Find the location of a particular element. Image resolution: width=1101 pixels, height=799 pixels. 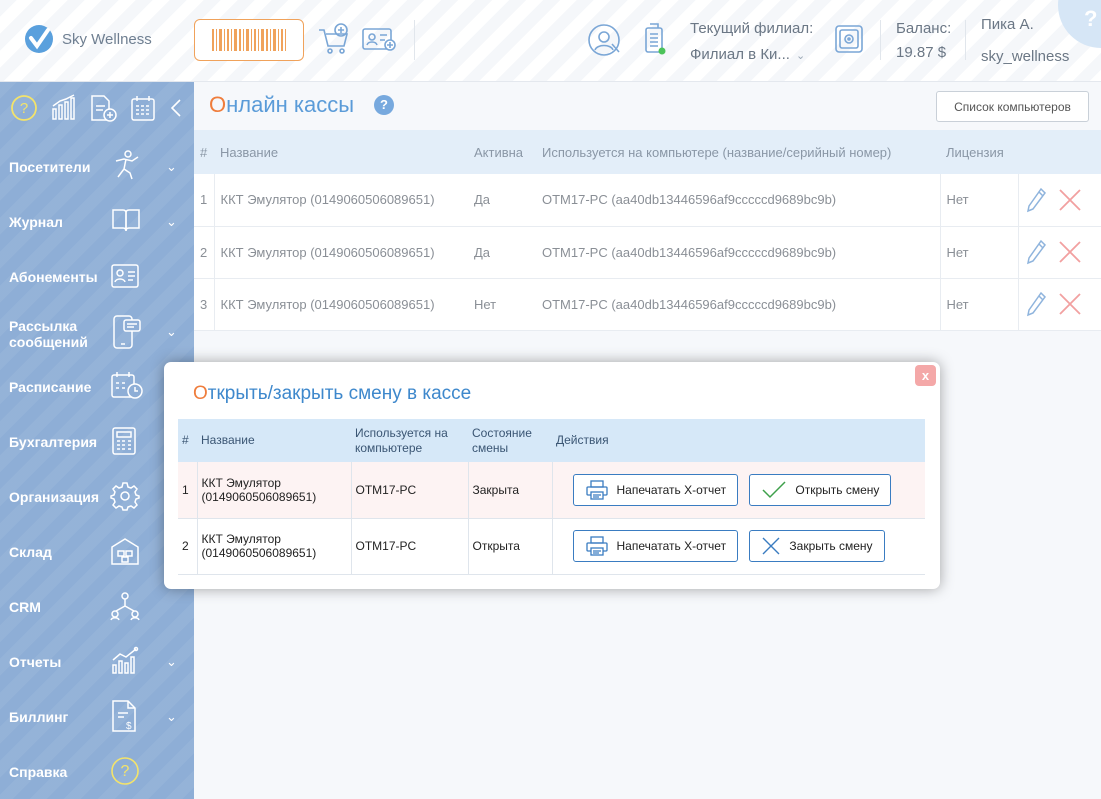

cart-add-icon is located at coordinates (334, 39).